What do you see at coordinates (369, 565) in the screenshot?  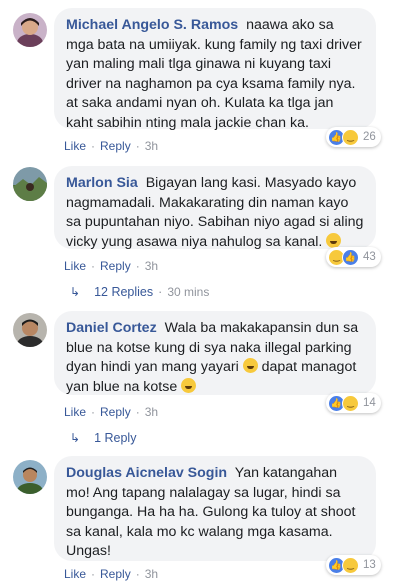 I see `reaction-count: 13` at bounding box center [369, 565].